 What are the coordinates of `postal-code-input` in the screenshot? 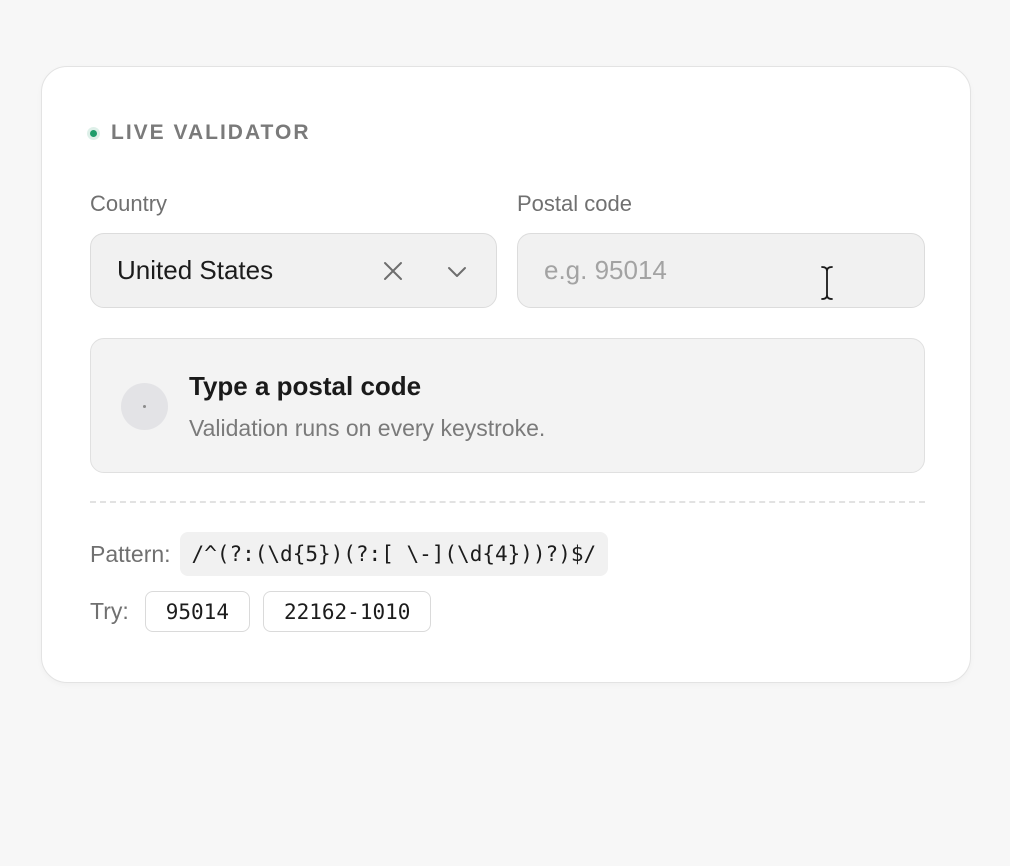 It's located at (721, 270).